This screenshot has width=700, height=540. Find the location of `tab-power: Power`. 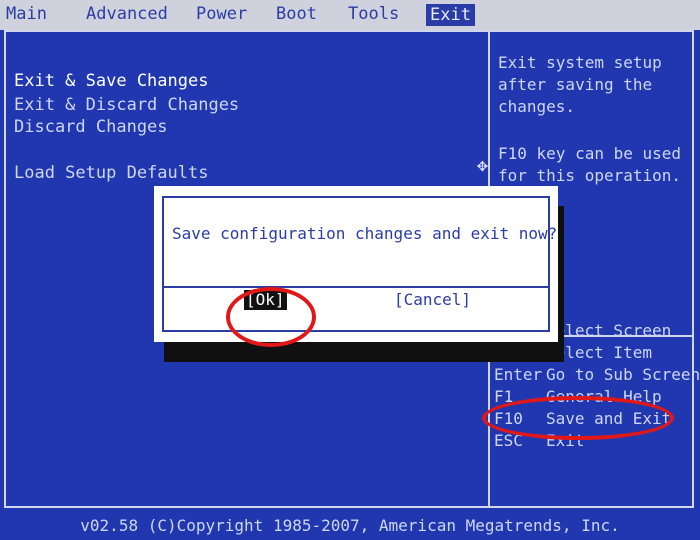

tab-power: Power is located at coordinates (221, 14).